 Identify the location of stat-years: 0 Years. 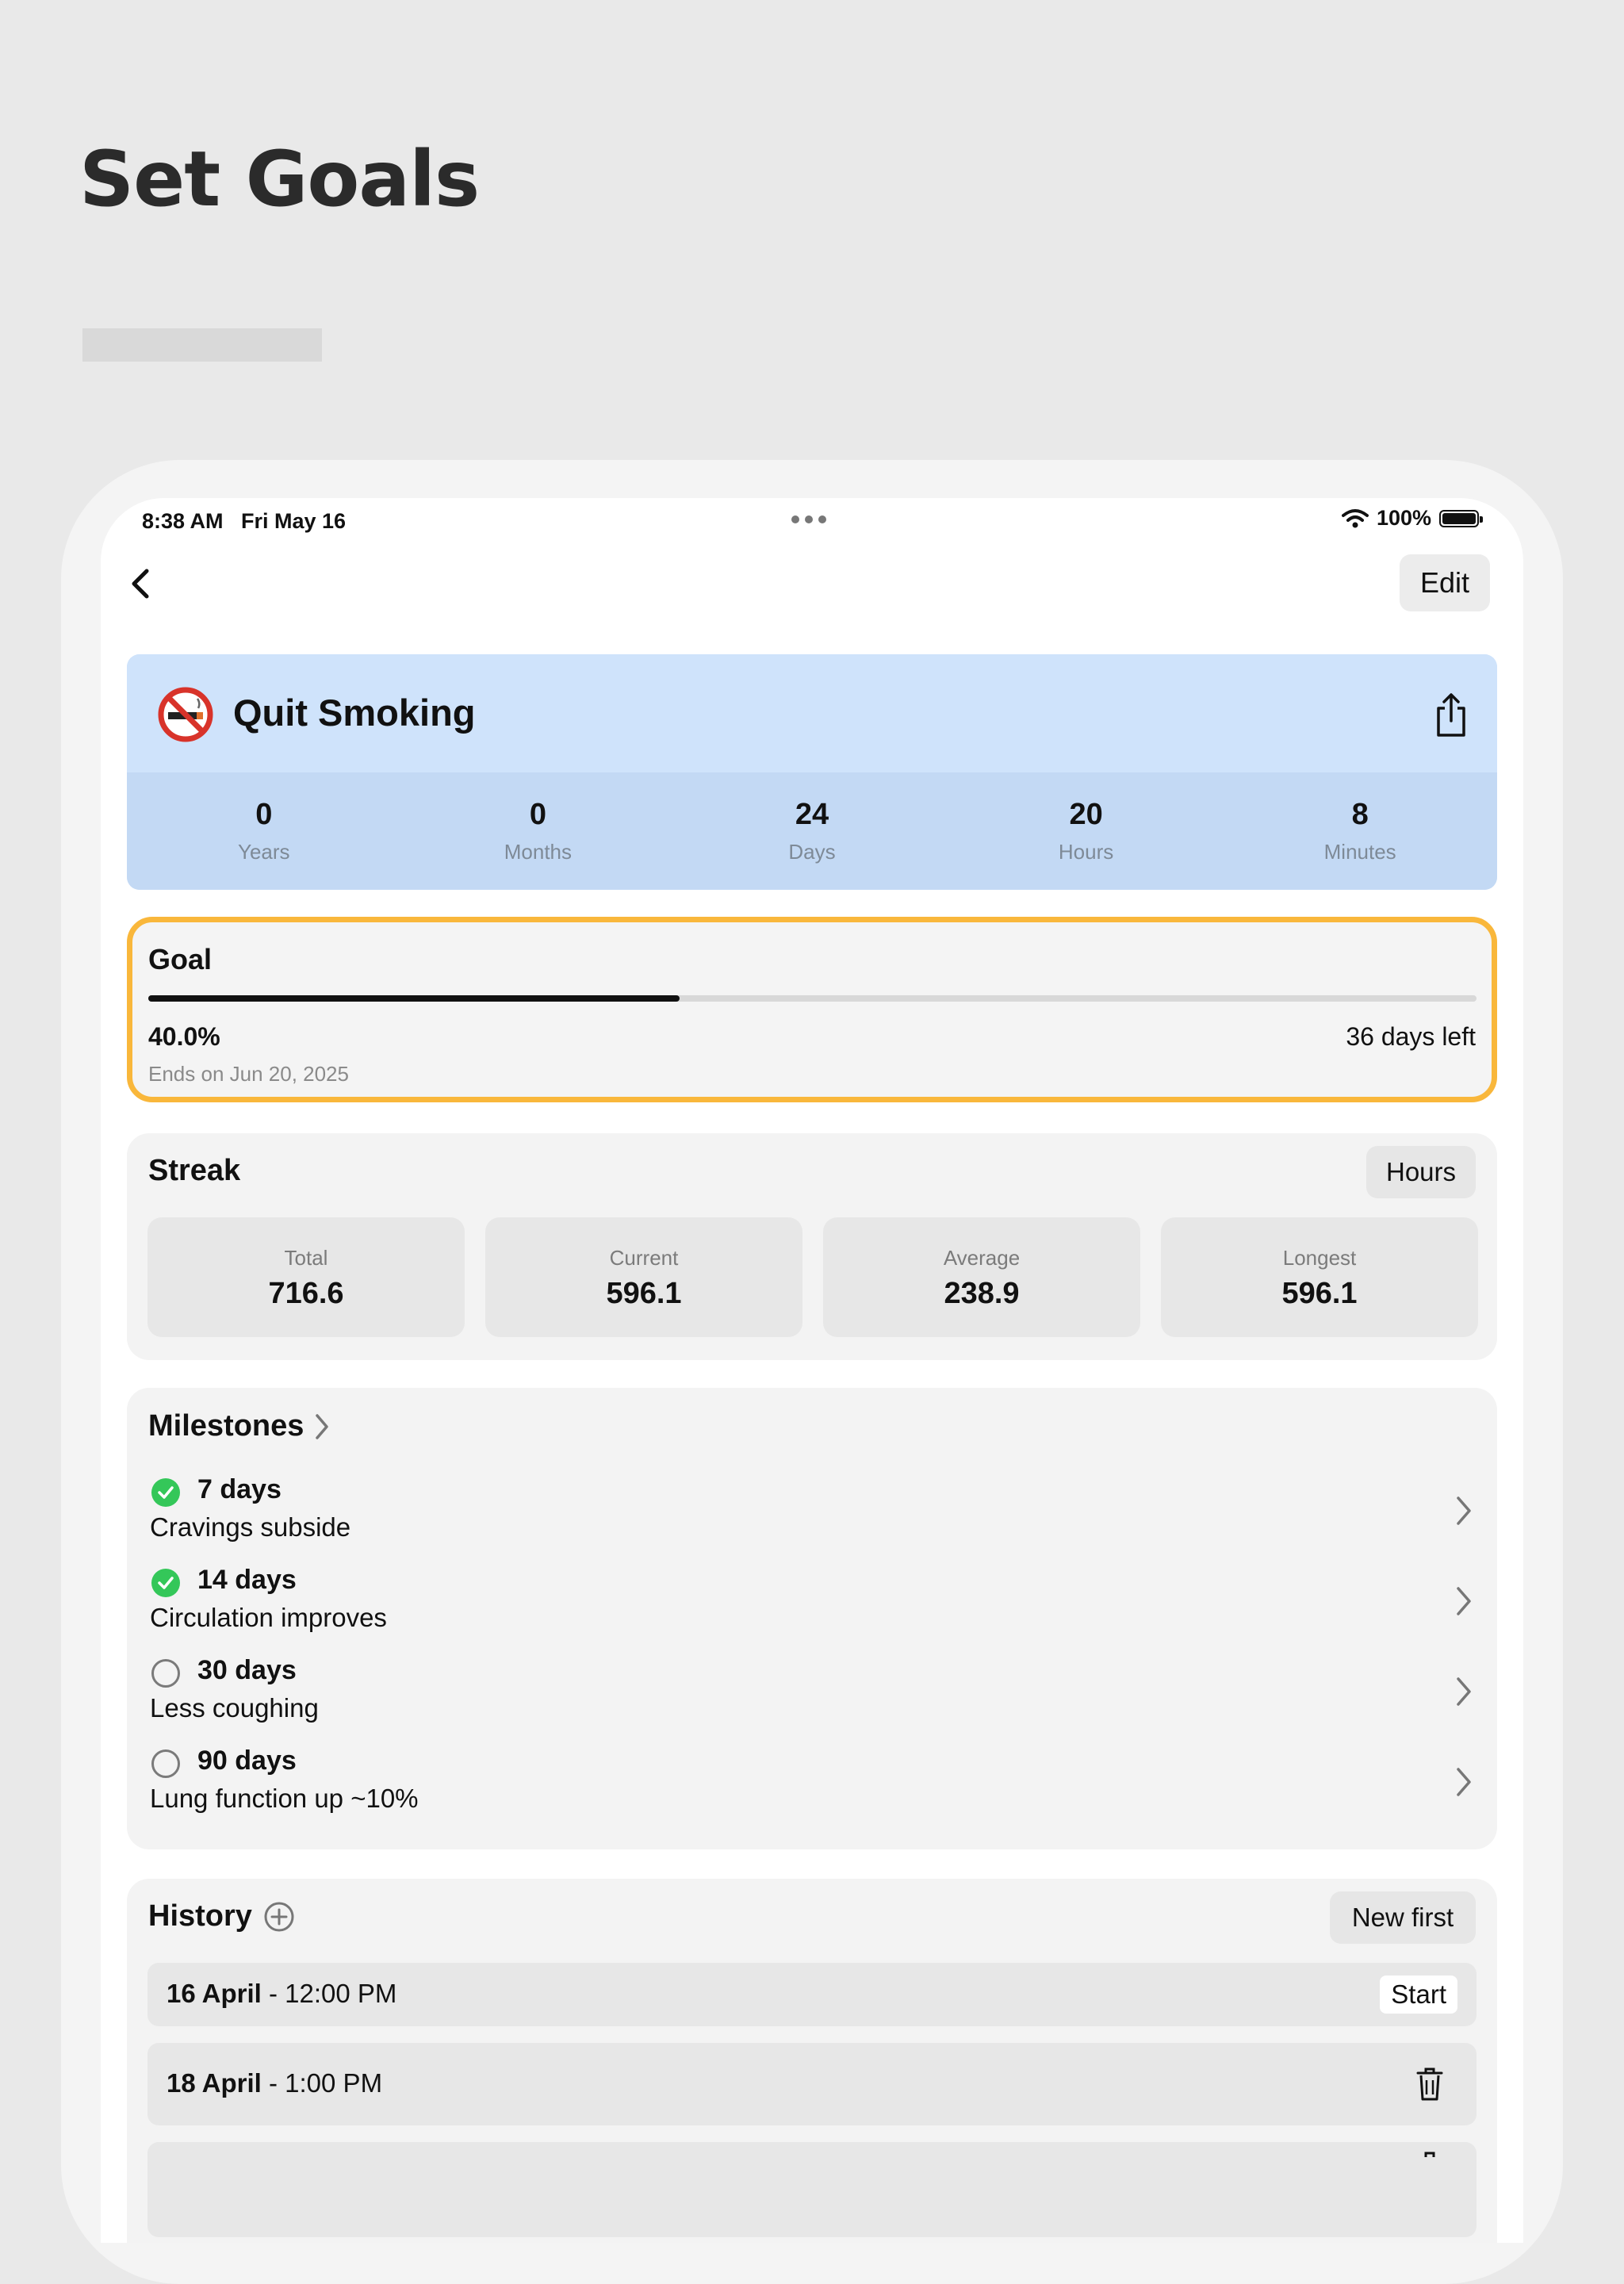
(264, 831).